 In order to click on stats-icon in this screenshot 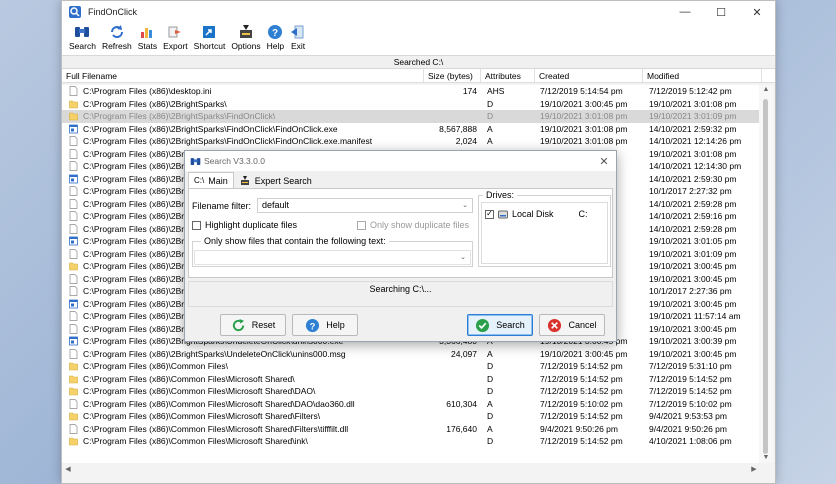, I will do `click(147, 33)`.